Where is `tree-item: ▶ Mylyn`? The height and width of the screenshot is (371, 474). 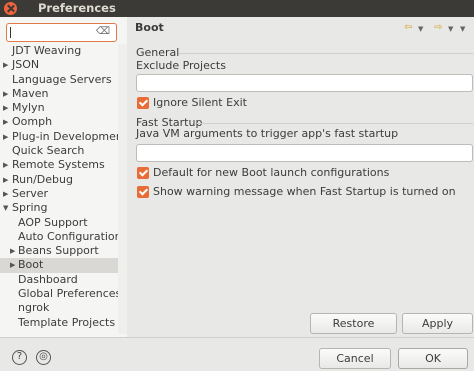
tree-item: ▶ Mylyn is located at coordinates (59, 108).